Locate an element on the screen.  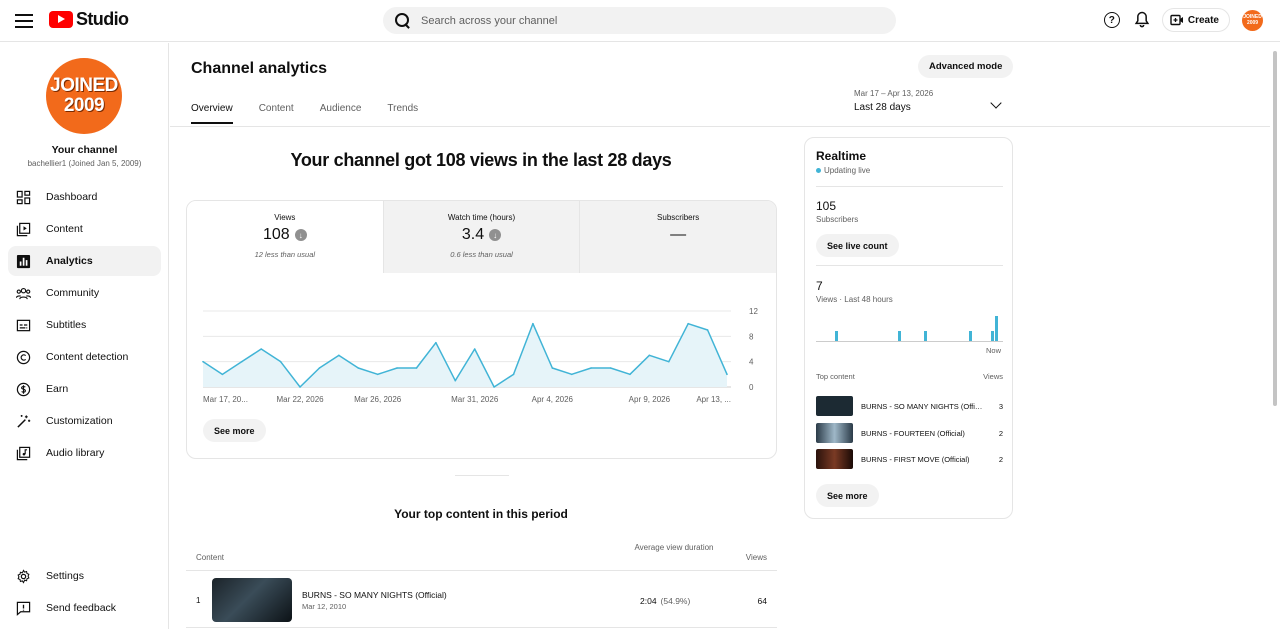
sidebar-item-analytics: Analytics is located at coordinates (84, 261).